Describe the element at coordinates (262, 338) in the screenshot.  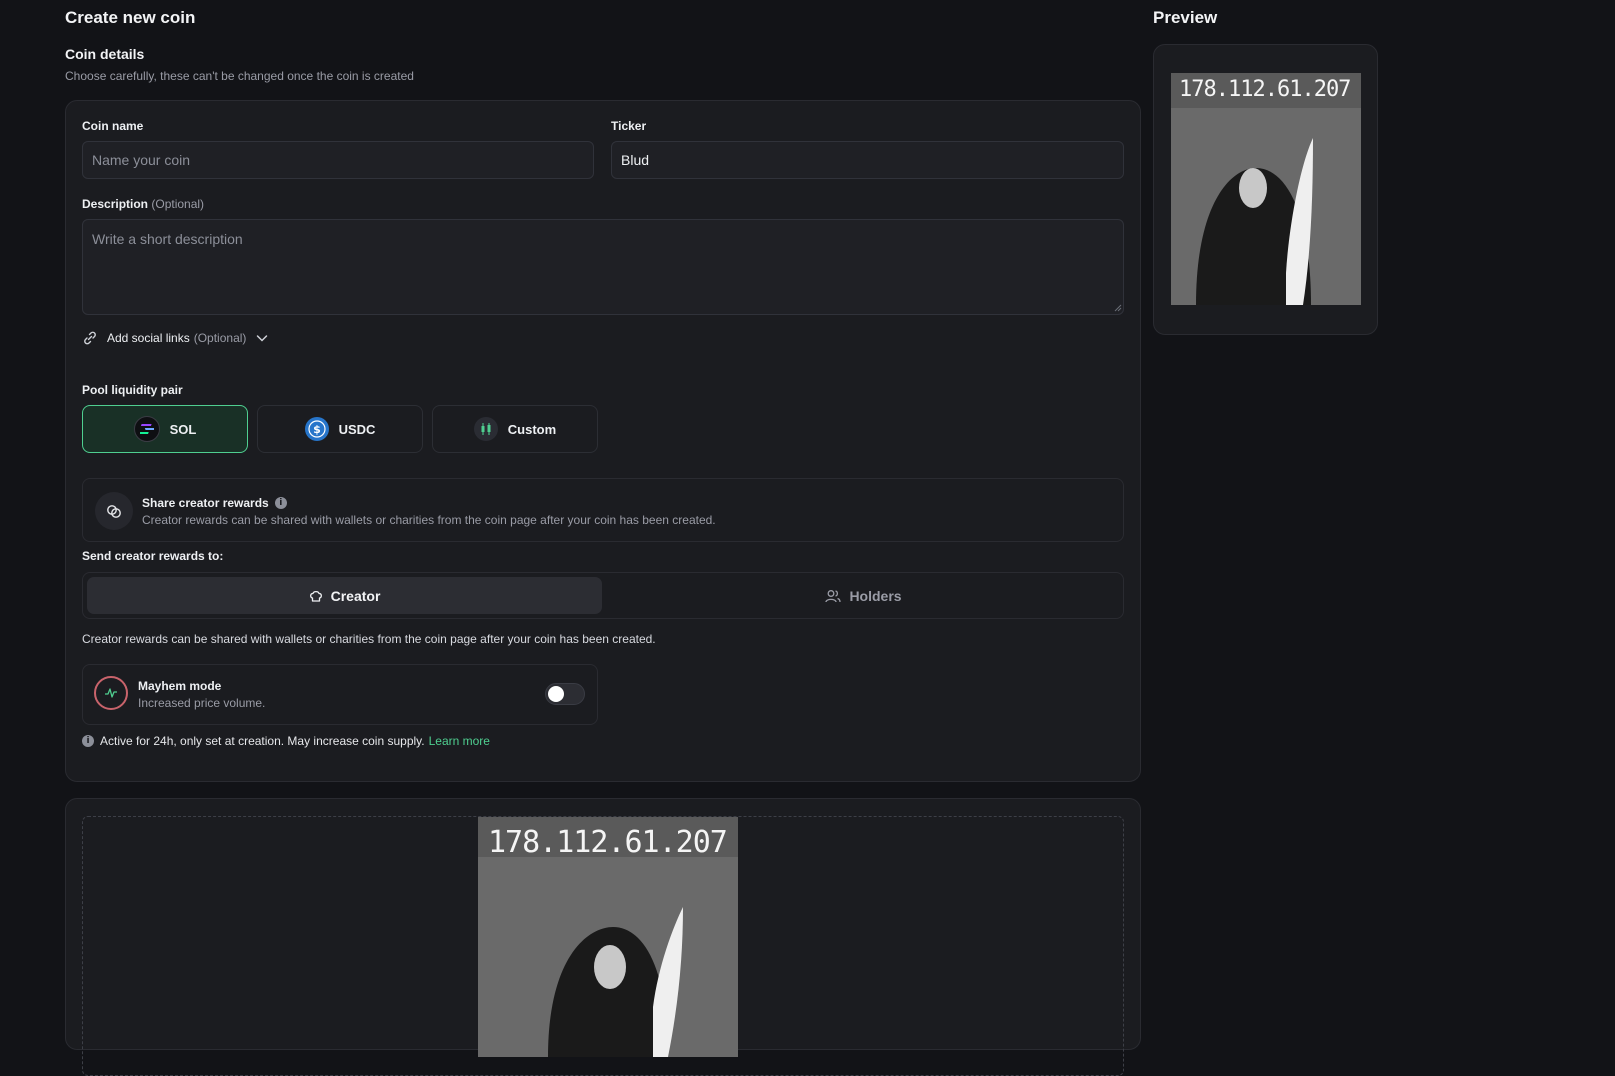
I see `chevron-down-icon` at that location.